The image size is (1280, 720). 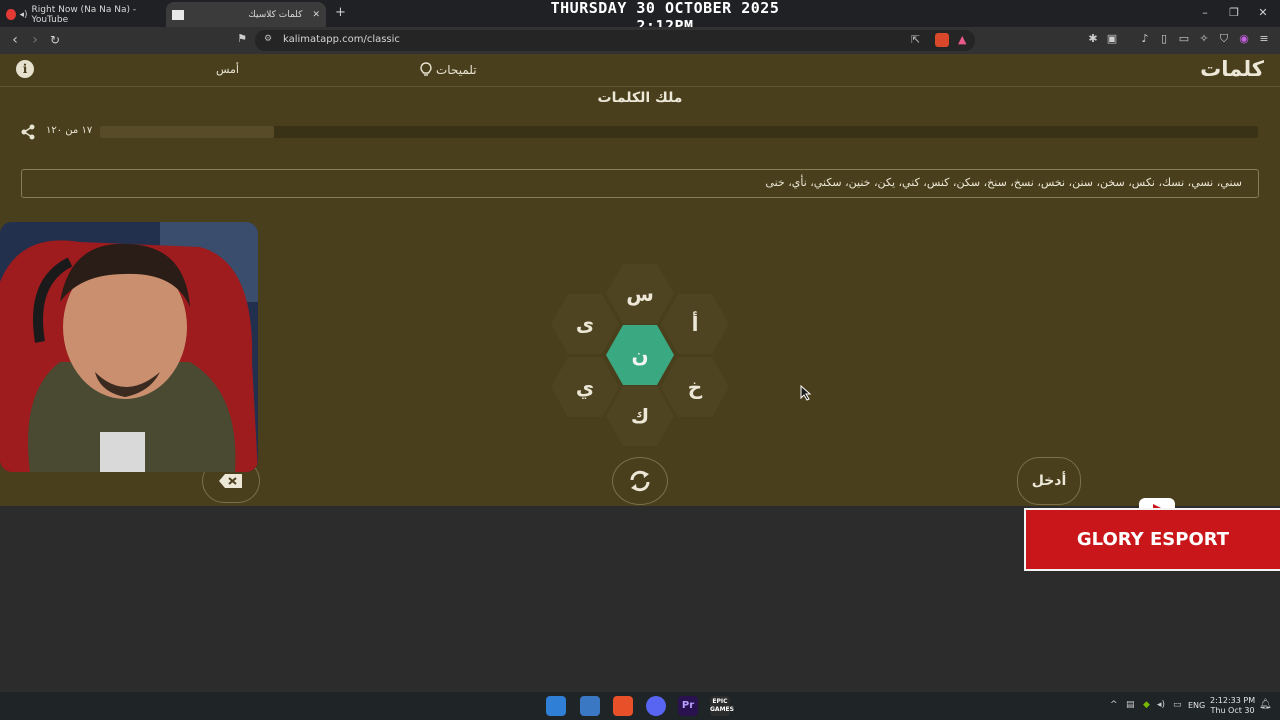 What do you see at coordinates (688, 706) in the screenshot?
I see `premiere-pro-icon: Pr` at bounding box center [688, 706].